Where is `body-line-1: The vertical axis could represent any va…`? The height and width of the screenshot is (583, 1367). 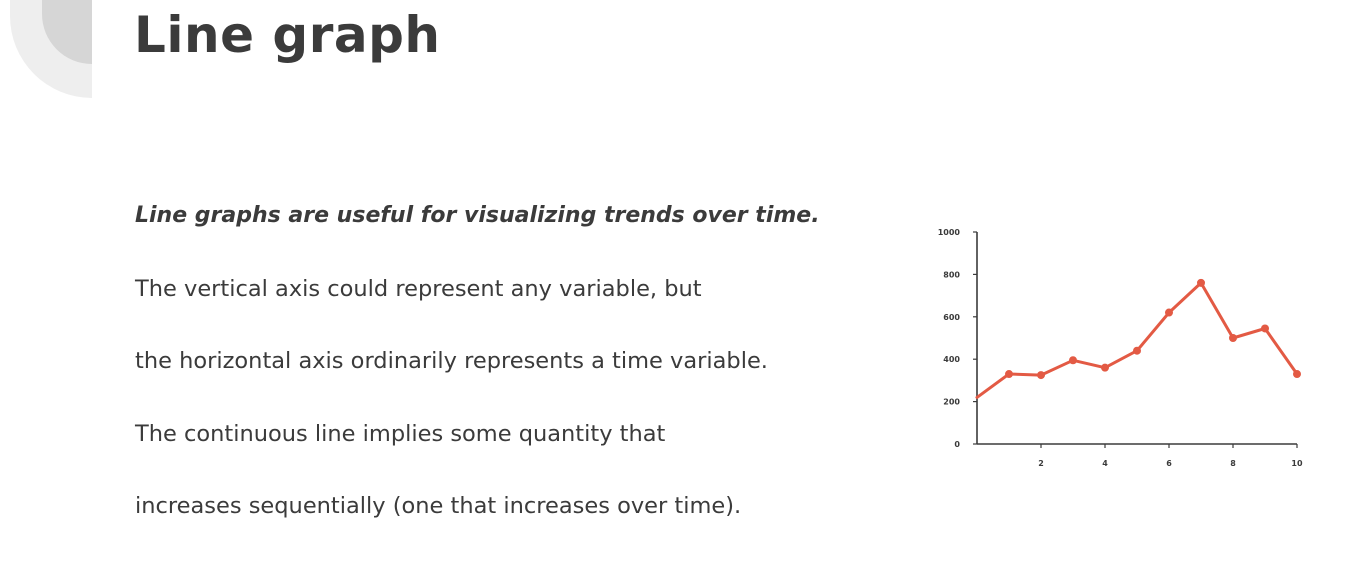 body-line-1: The vertical axis could represent any va… is located at coordinates (418, 289).